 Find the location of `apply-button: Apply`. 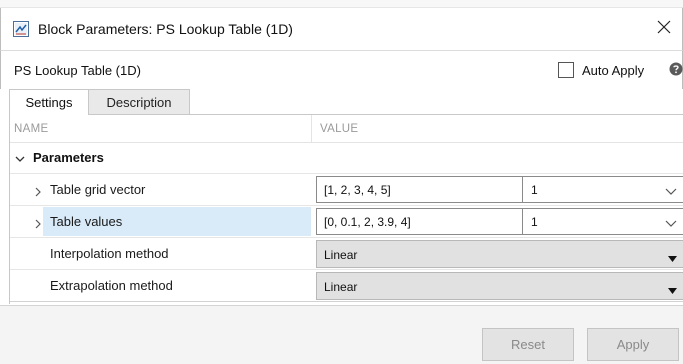

apply-button: Apply is located at coordinates (633, 344).